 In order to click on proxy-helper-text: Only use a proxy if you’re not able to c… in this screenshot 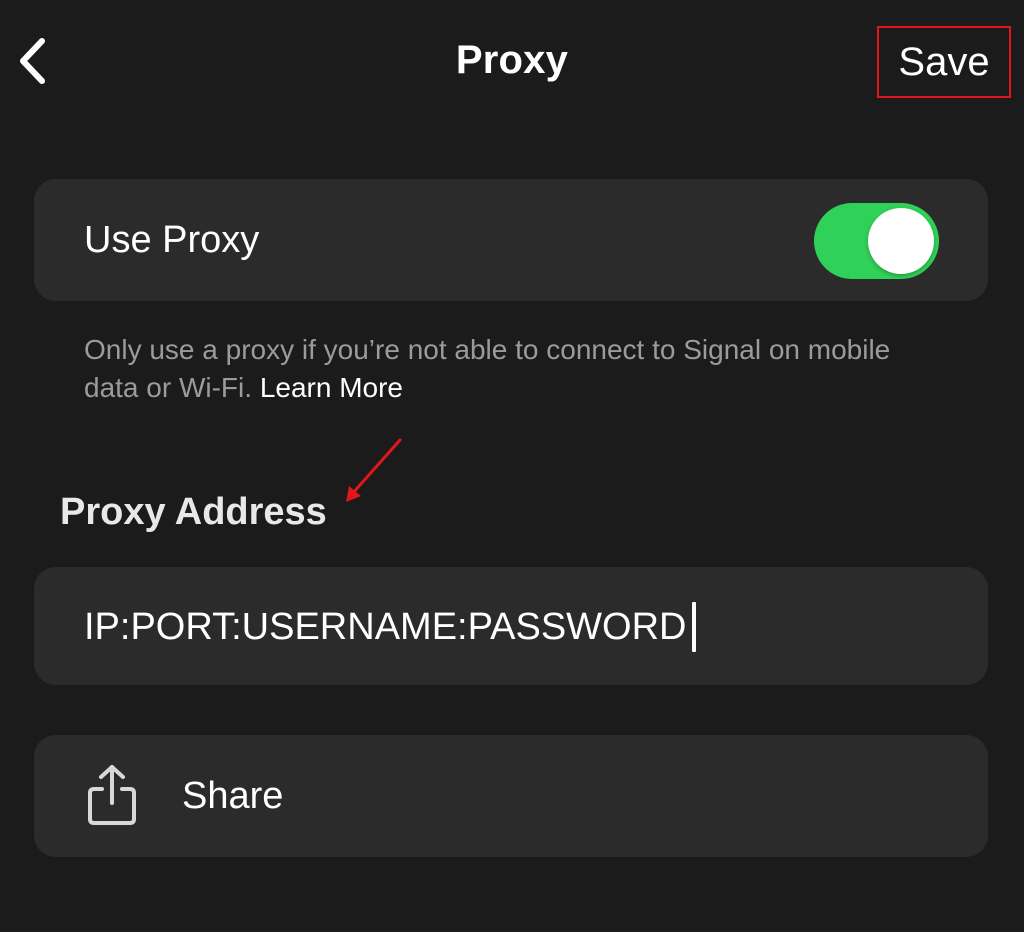, I will do `click(514, 369)`.